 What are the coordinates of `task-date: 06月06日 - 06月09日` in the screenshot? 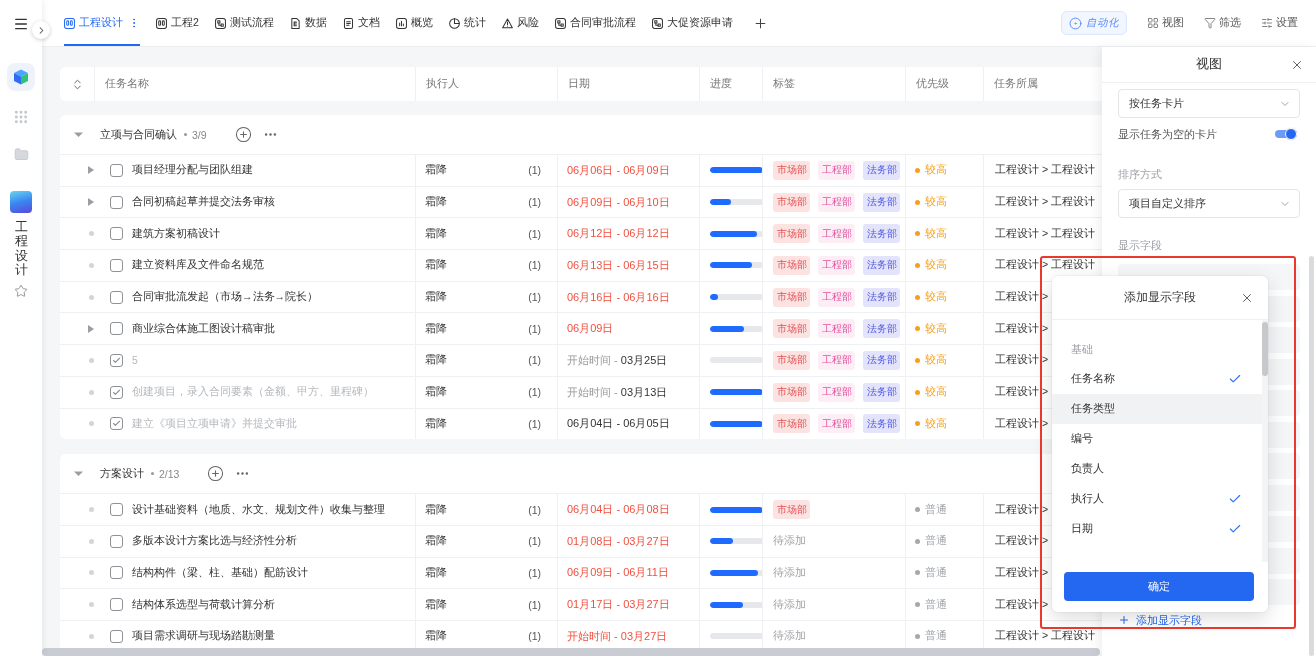 It's located at (618, 170).